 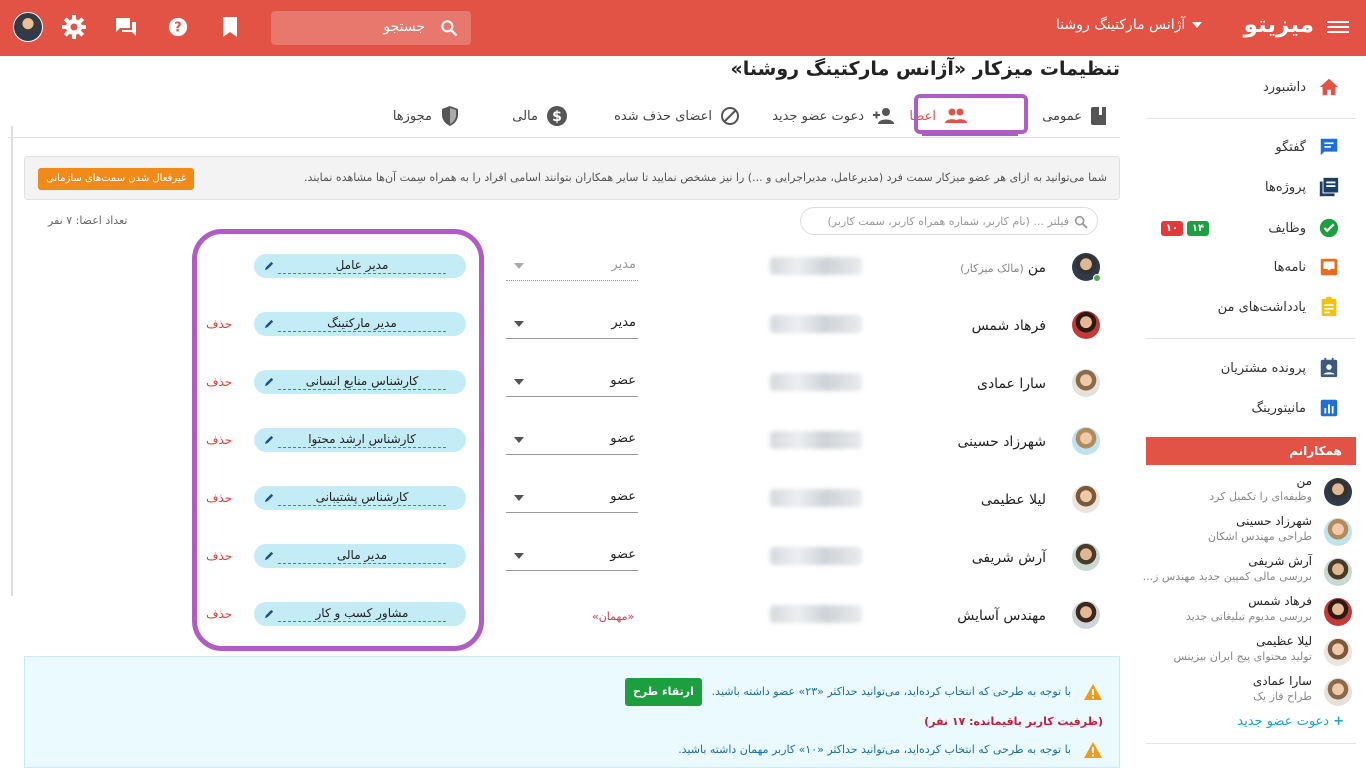 What do you see at coordinates (663, 116) in the screenshot?
I see `tab-label: اعضای حذف شده` at bounding box center [663, 116].